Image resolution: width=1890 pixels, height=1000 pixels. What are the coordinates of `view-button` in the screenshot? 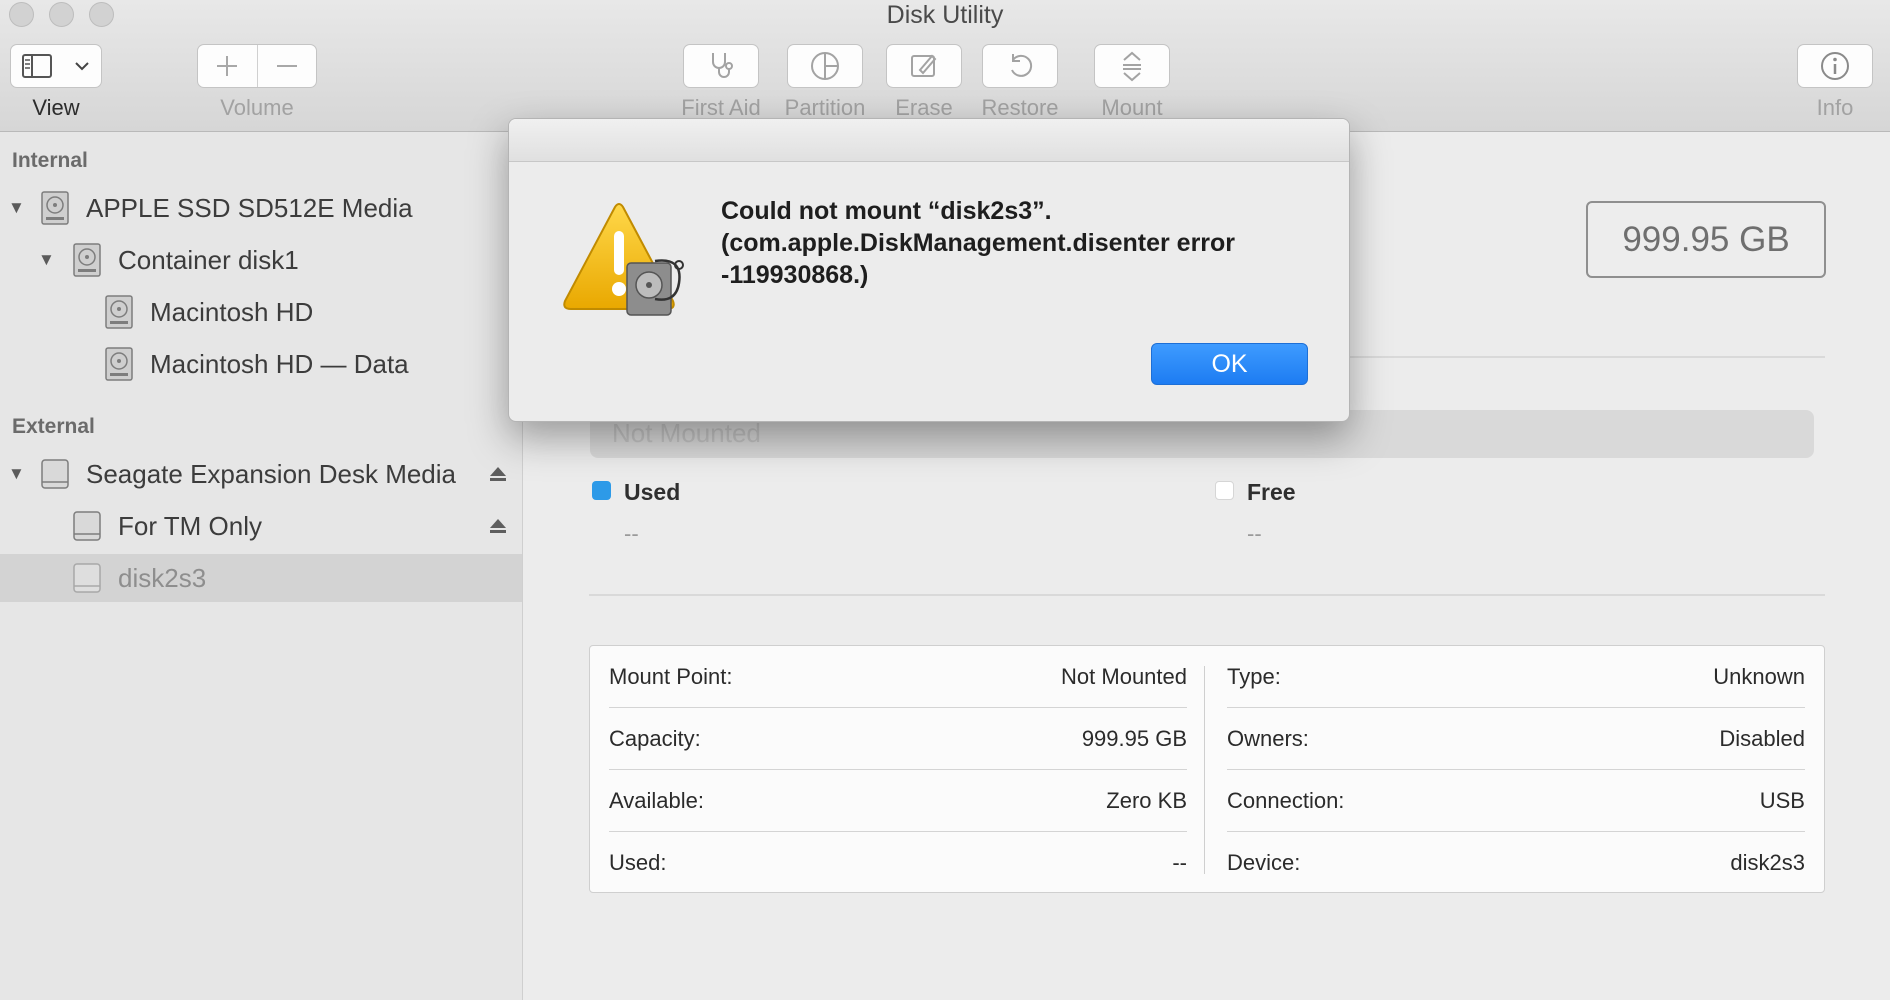 It's located at (56, 66).